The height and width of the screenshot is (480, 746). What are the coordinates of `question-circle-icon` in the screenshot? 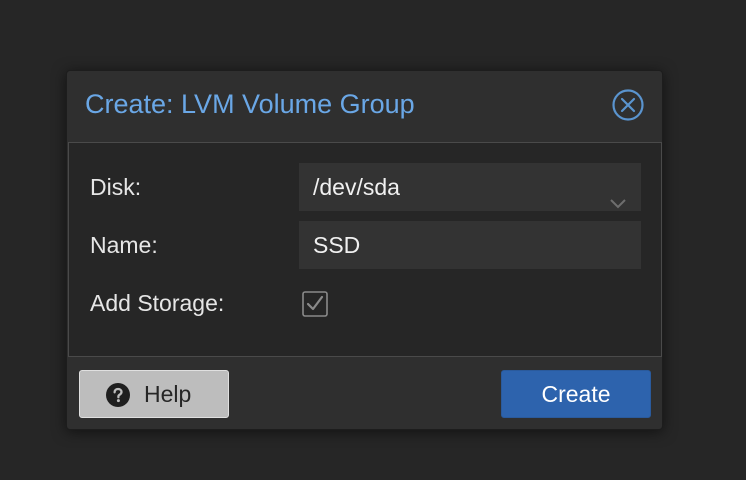 It's located at (118, 395).